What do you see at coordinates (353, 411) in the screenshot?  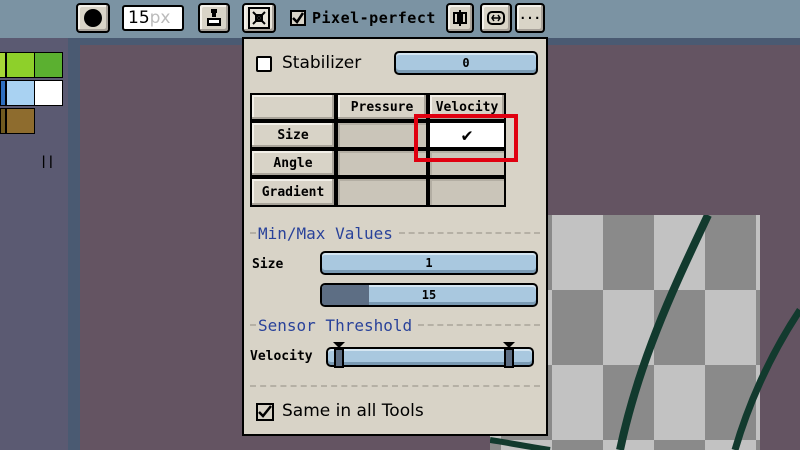 I see `same-in-all-tools-label: Same in all Tools` at bounding box center [353, 411].